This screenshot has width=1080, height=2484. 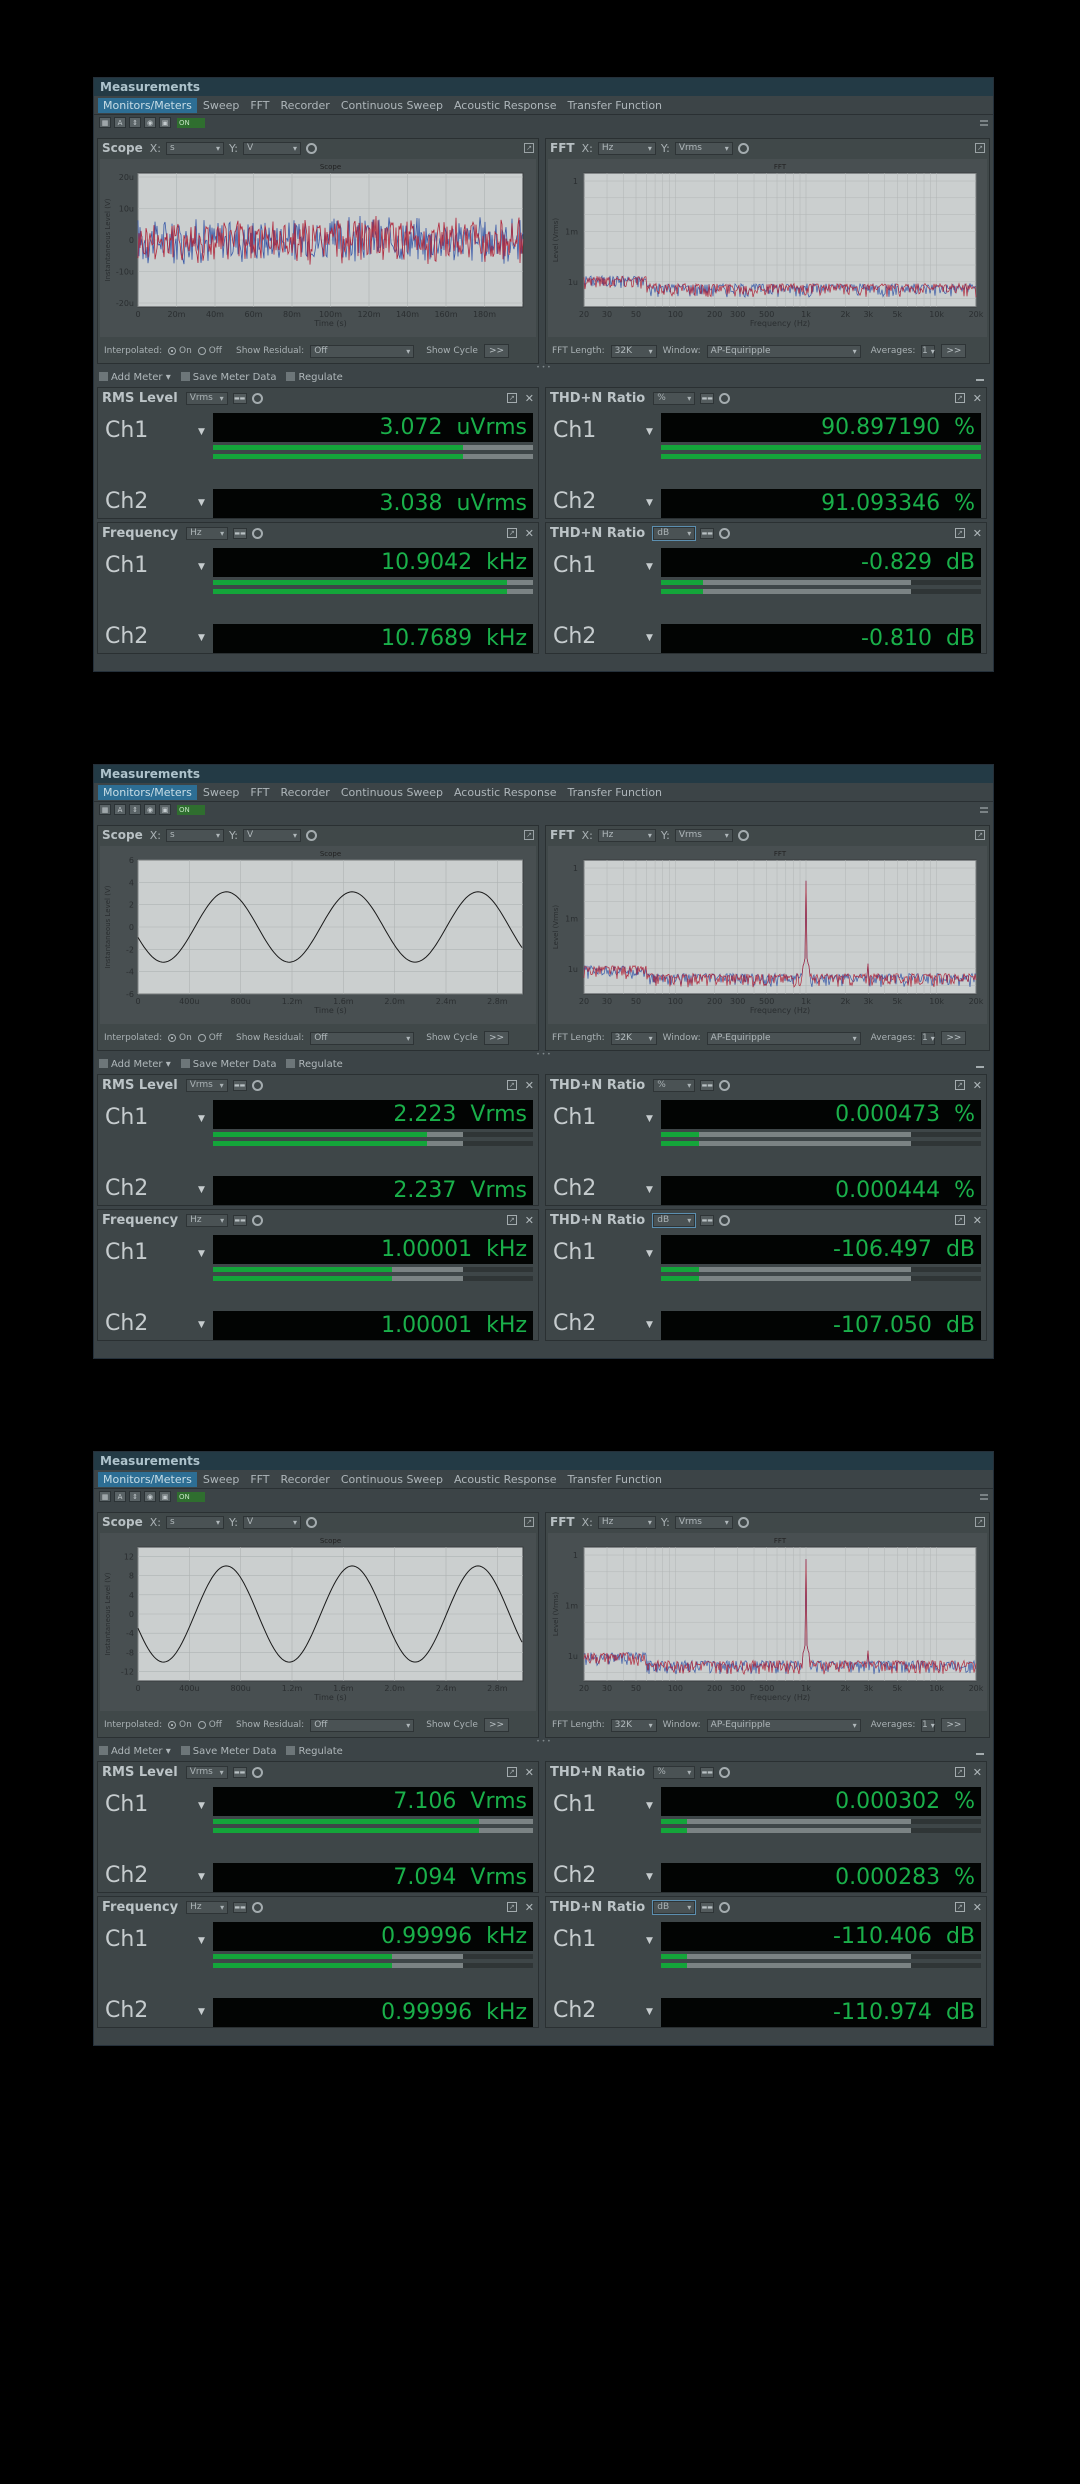 What do you see at coordinates (615, 105) in the screenshot?
I see `tab-transfer-function: Transfer Function` at bounding box center [615, 105].